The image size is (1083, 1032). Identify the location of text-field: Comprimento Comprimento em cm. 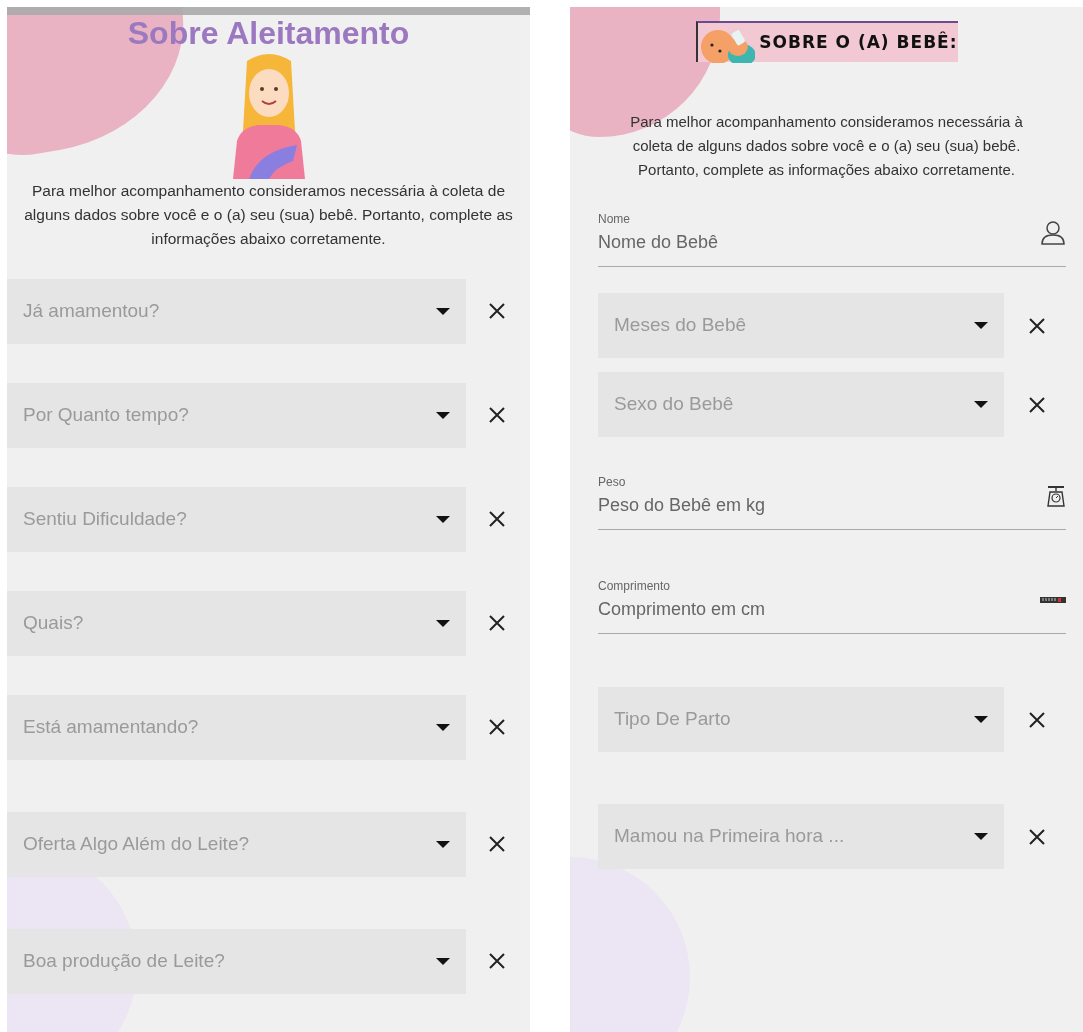
(832, 605).